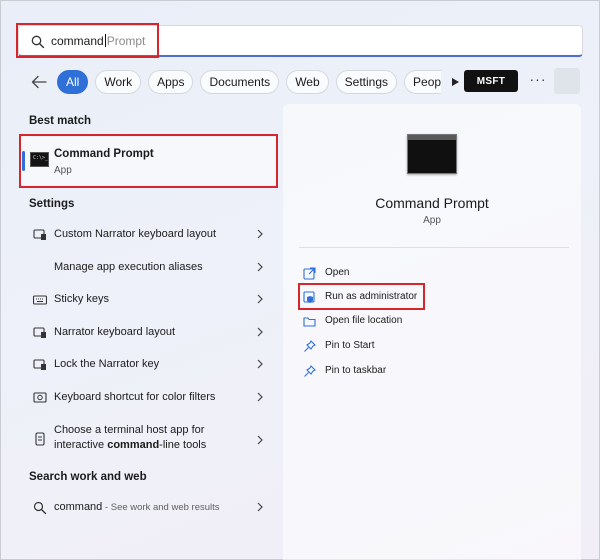 Image resolution: width=600 pixels, height=560 pixels. What do you see at coordinates (432, 203) in the screenshot?
I see `detail-title: Command Prompt` at bounding box center [432, 203].